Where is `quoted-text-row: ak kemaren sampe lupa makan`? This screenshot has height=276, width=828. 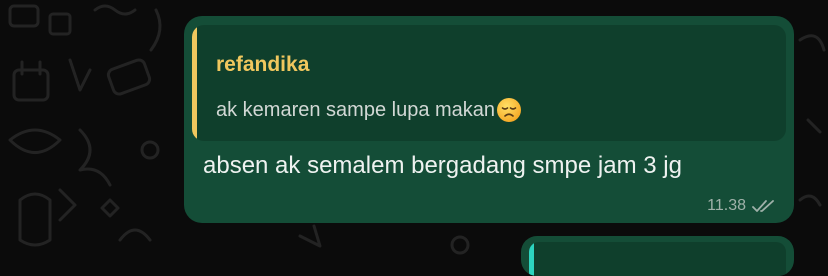 quoted-text-row: ak kemaren sampe lupa makan is located at coordinates (369, 110).